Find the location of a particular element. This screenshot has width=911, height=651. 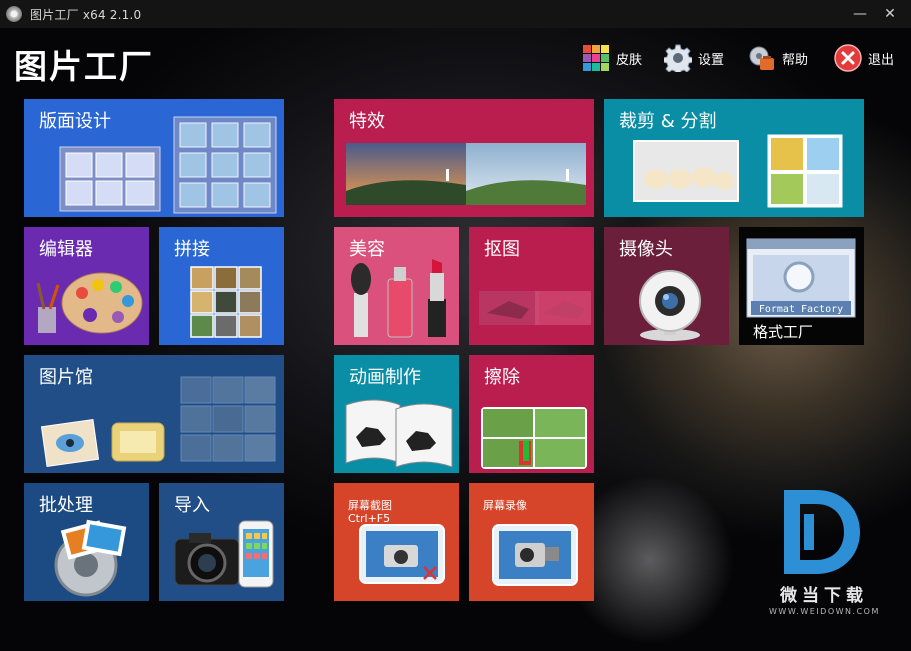

tile-webcam: 摄像头 is located at coordinates (666, 286).